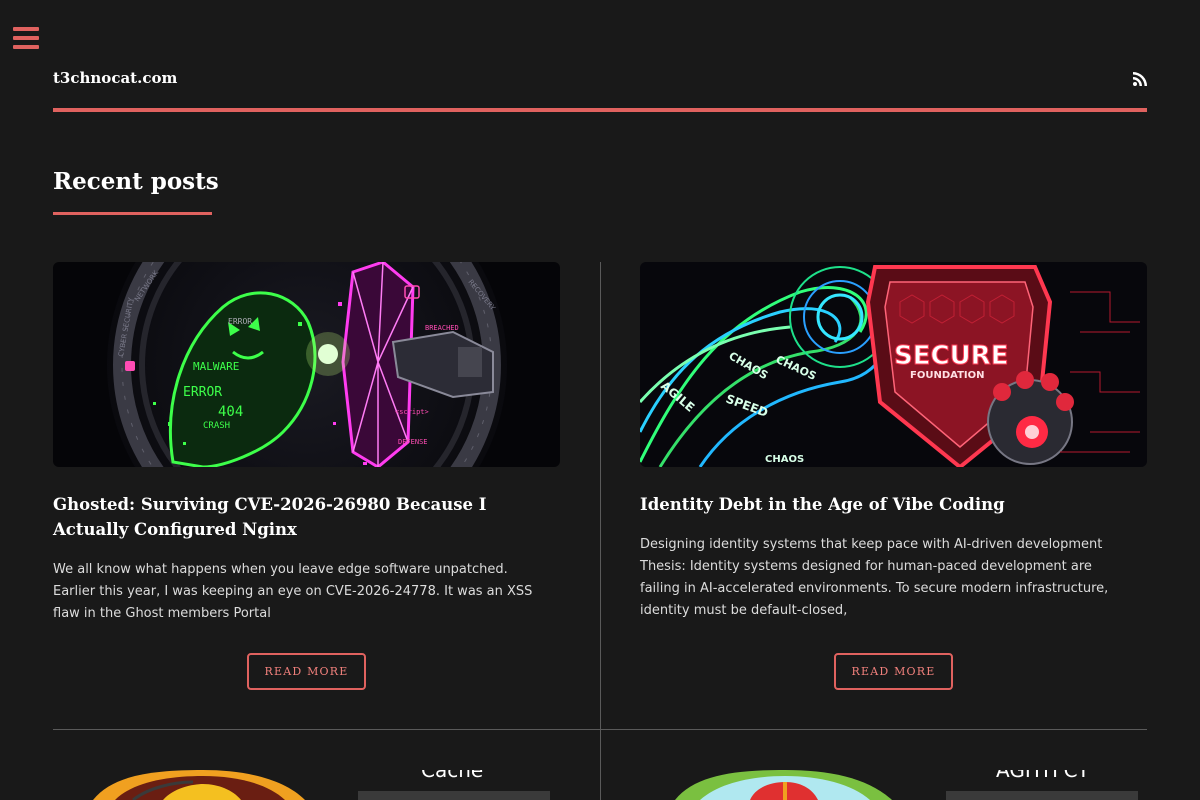 Image resolution: width=1200 pixels, height=800 pixels. What do you see at coordinates (600, 531) in the screenshot?
I see `grid-divider-vertical` at bounding box center [600, 531].